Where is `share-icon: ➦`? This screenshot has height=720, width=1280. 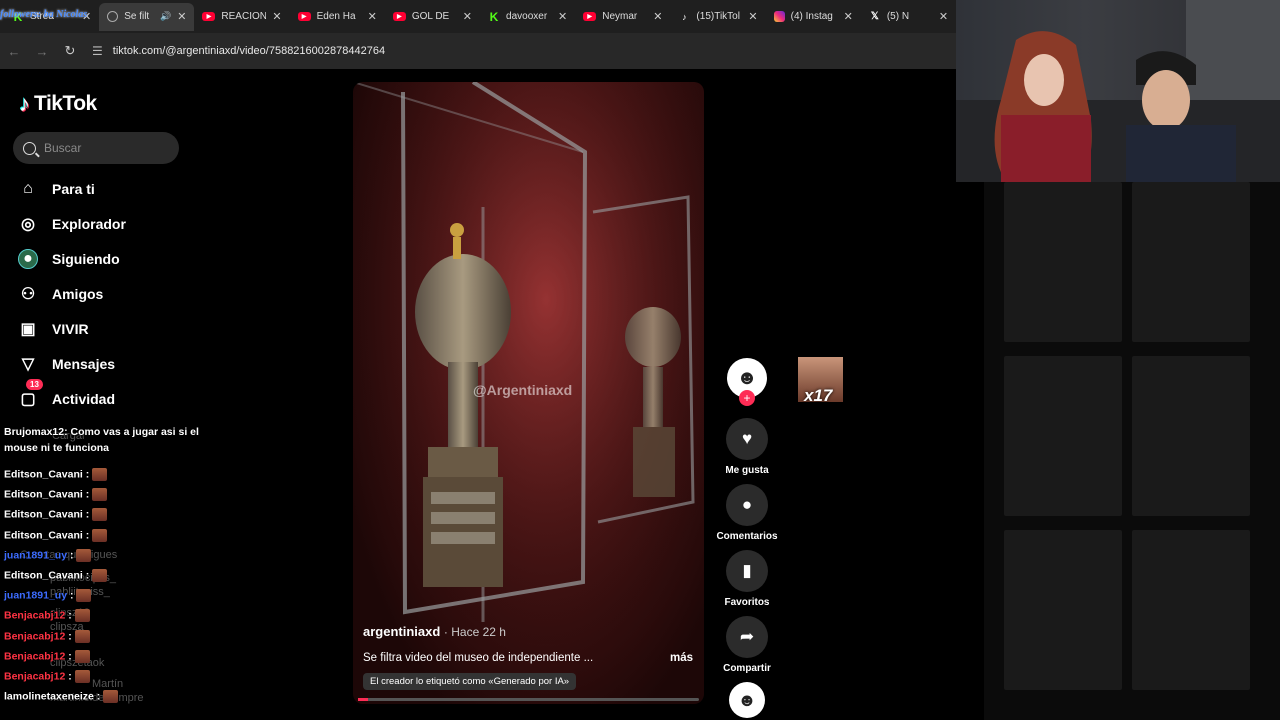 share-icon: ➦ is located at coordinates (747, 636).